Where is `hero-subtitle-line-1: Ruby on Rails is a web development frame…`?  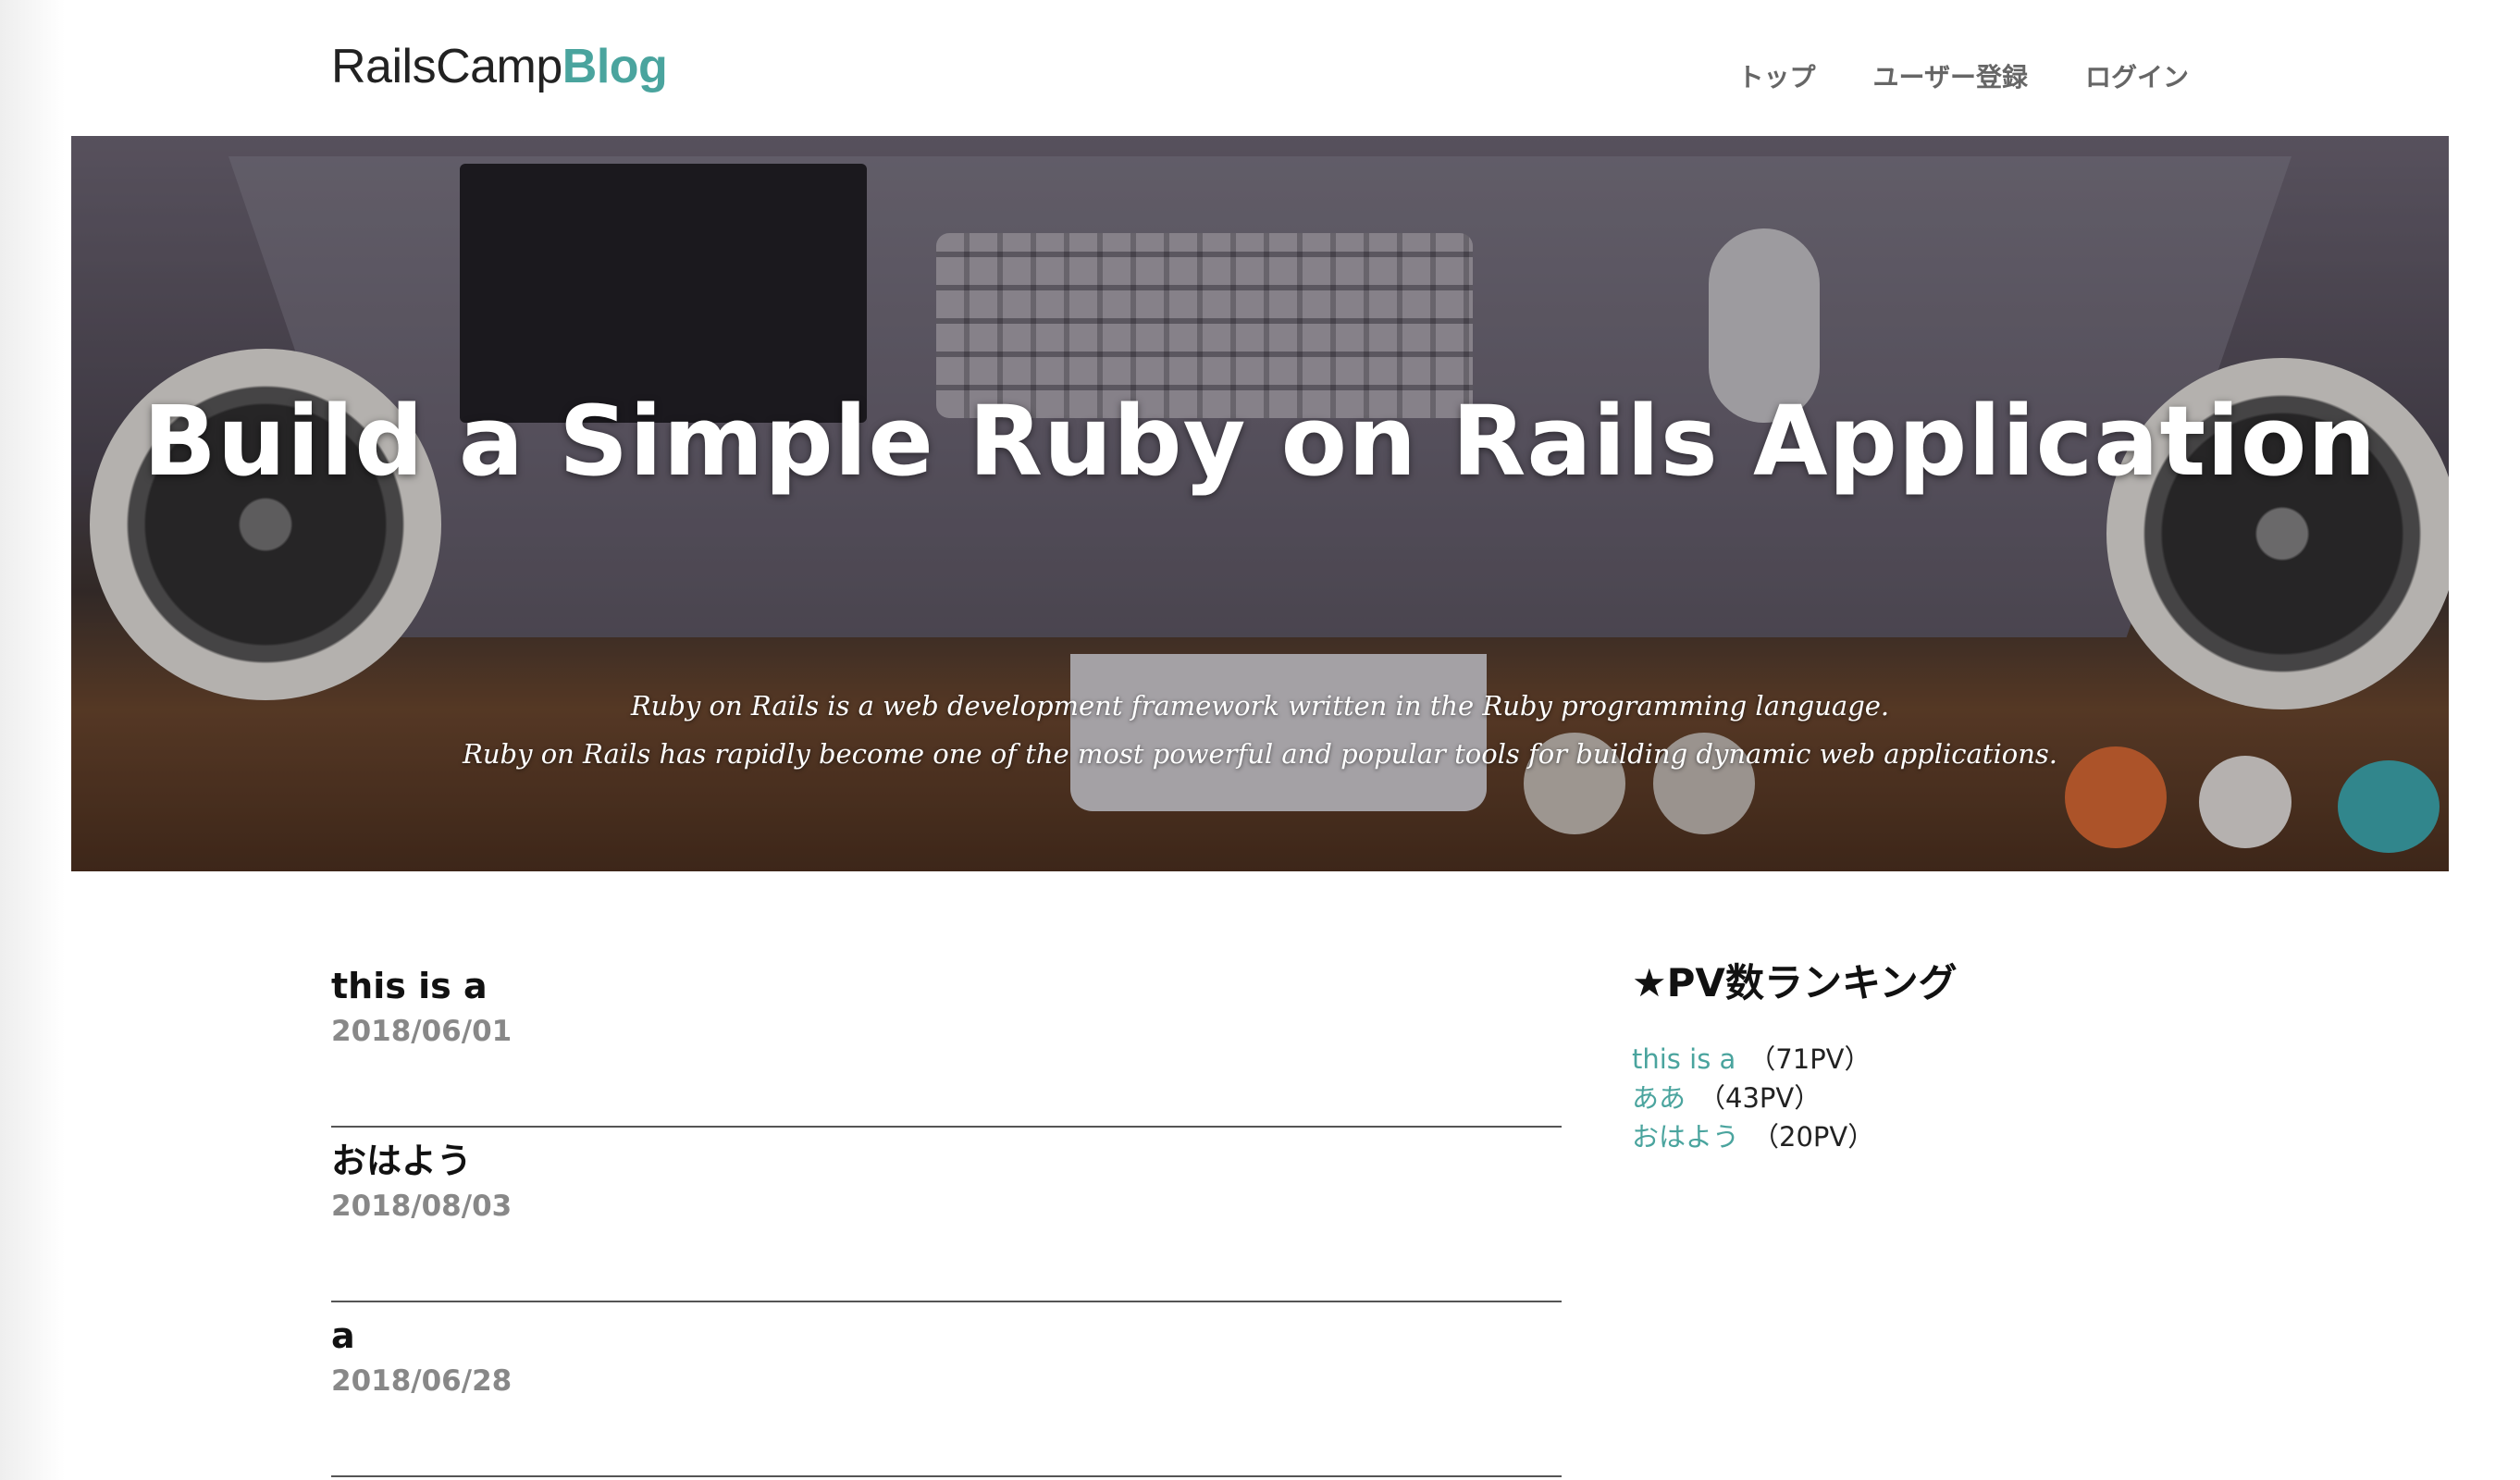
hero-subtitle-line-1: Ruby on Rails is a web development frame… is located at coordinates (1260, 706).